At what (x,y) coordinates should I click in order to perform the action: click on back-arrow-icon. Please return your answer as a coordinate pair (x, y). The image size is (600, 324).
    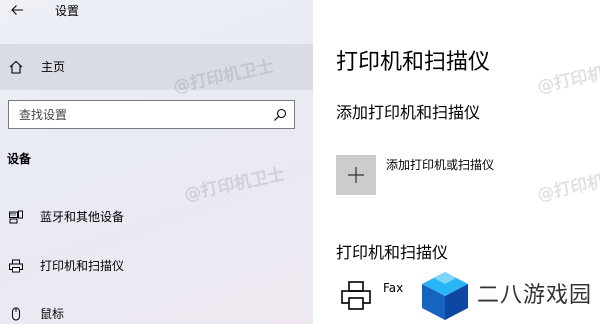
    Looking at the image, I should click on (17, 10).